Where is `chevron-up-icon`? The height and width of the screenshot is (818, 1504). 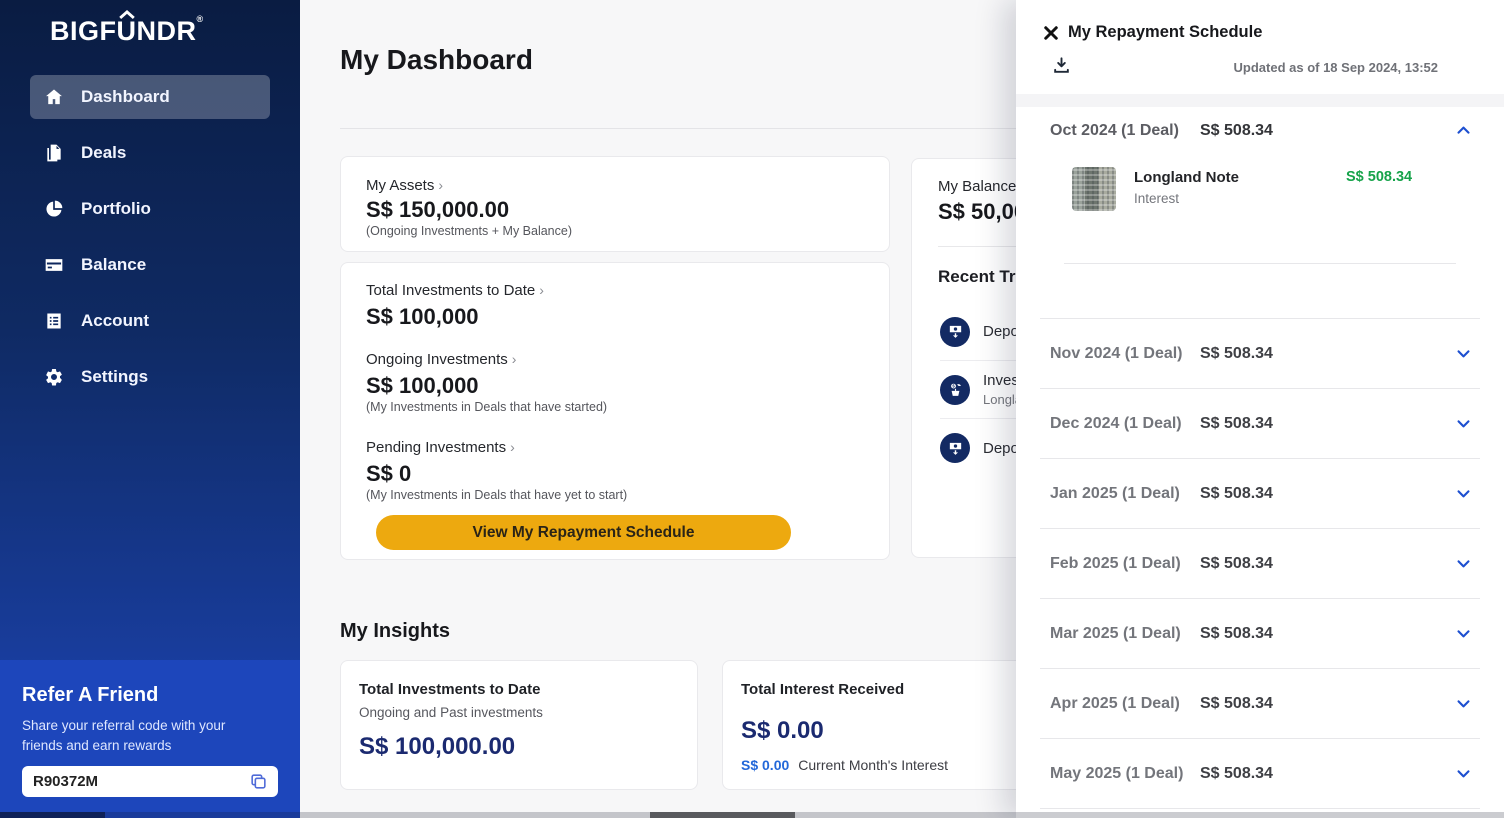
chevron-up-icon is located at coordinates (1463, 130).